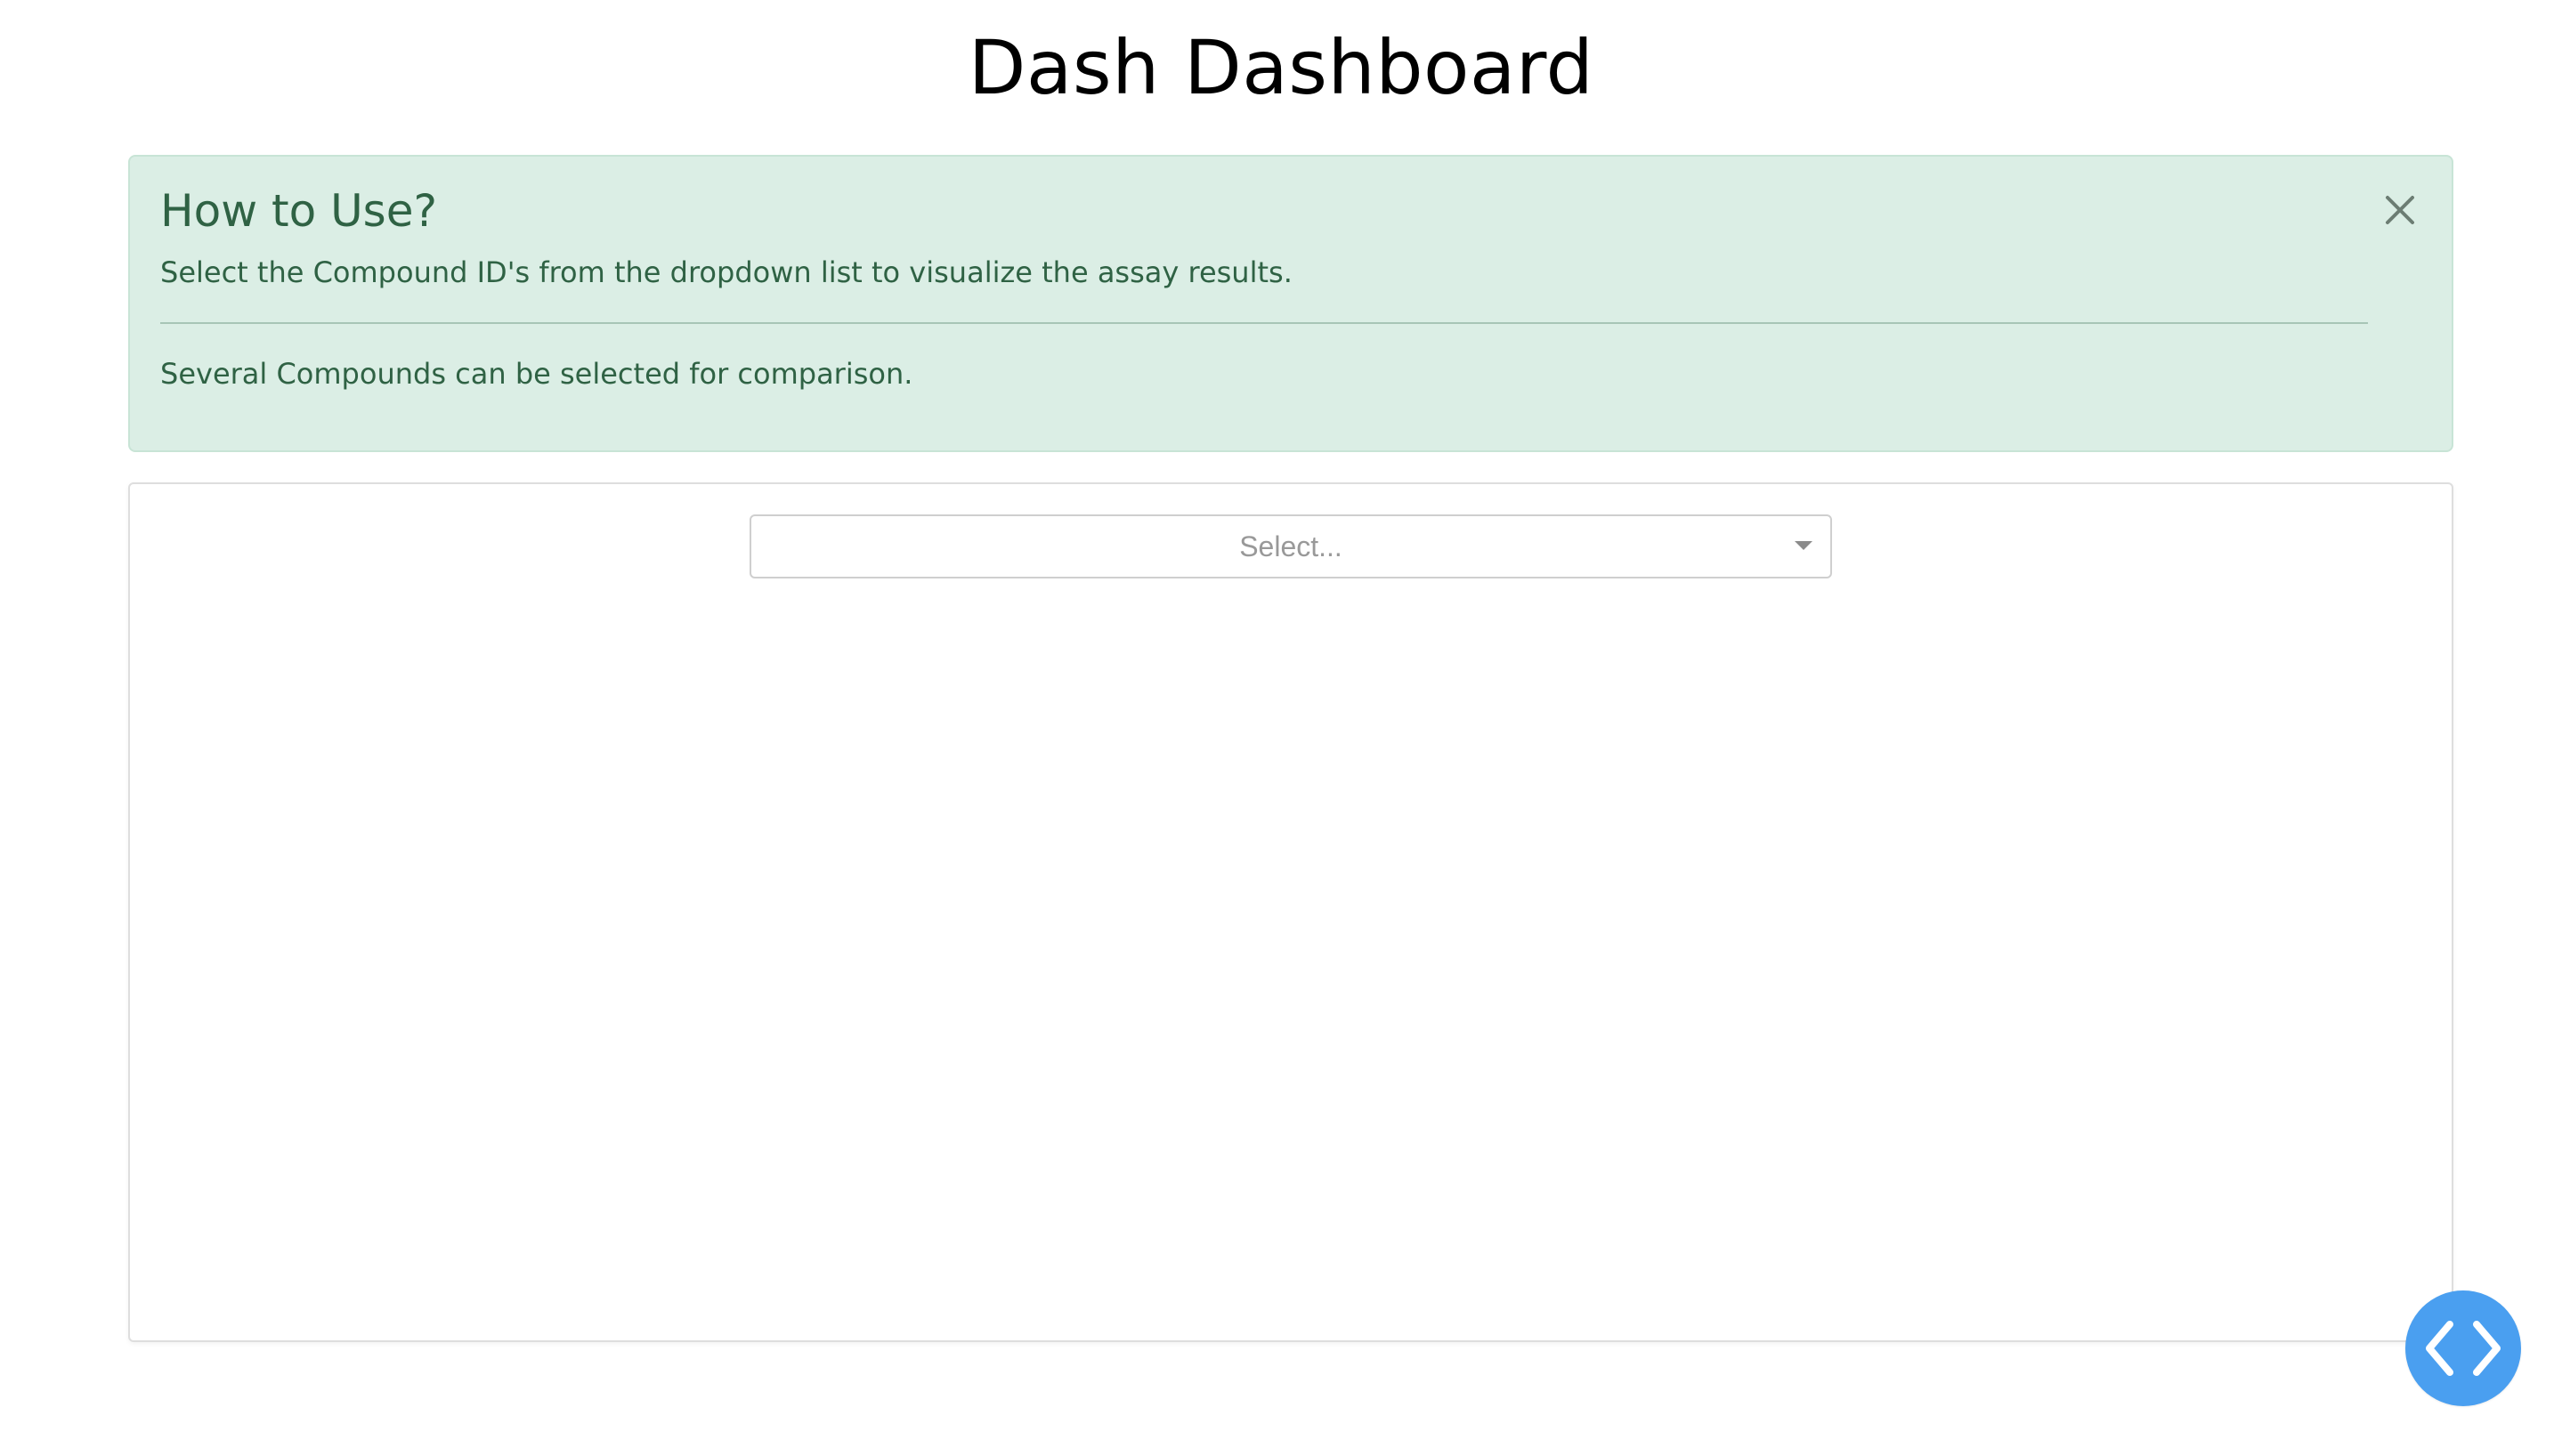 The image size is (2562, 1456). I want to click on chevron-down-icon, so click(1803, 545).